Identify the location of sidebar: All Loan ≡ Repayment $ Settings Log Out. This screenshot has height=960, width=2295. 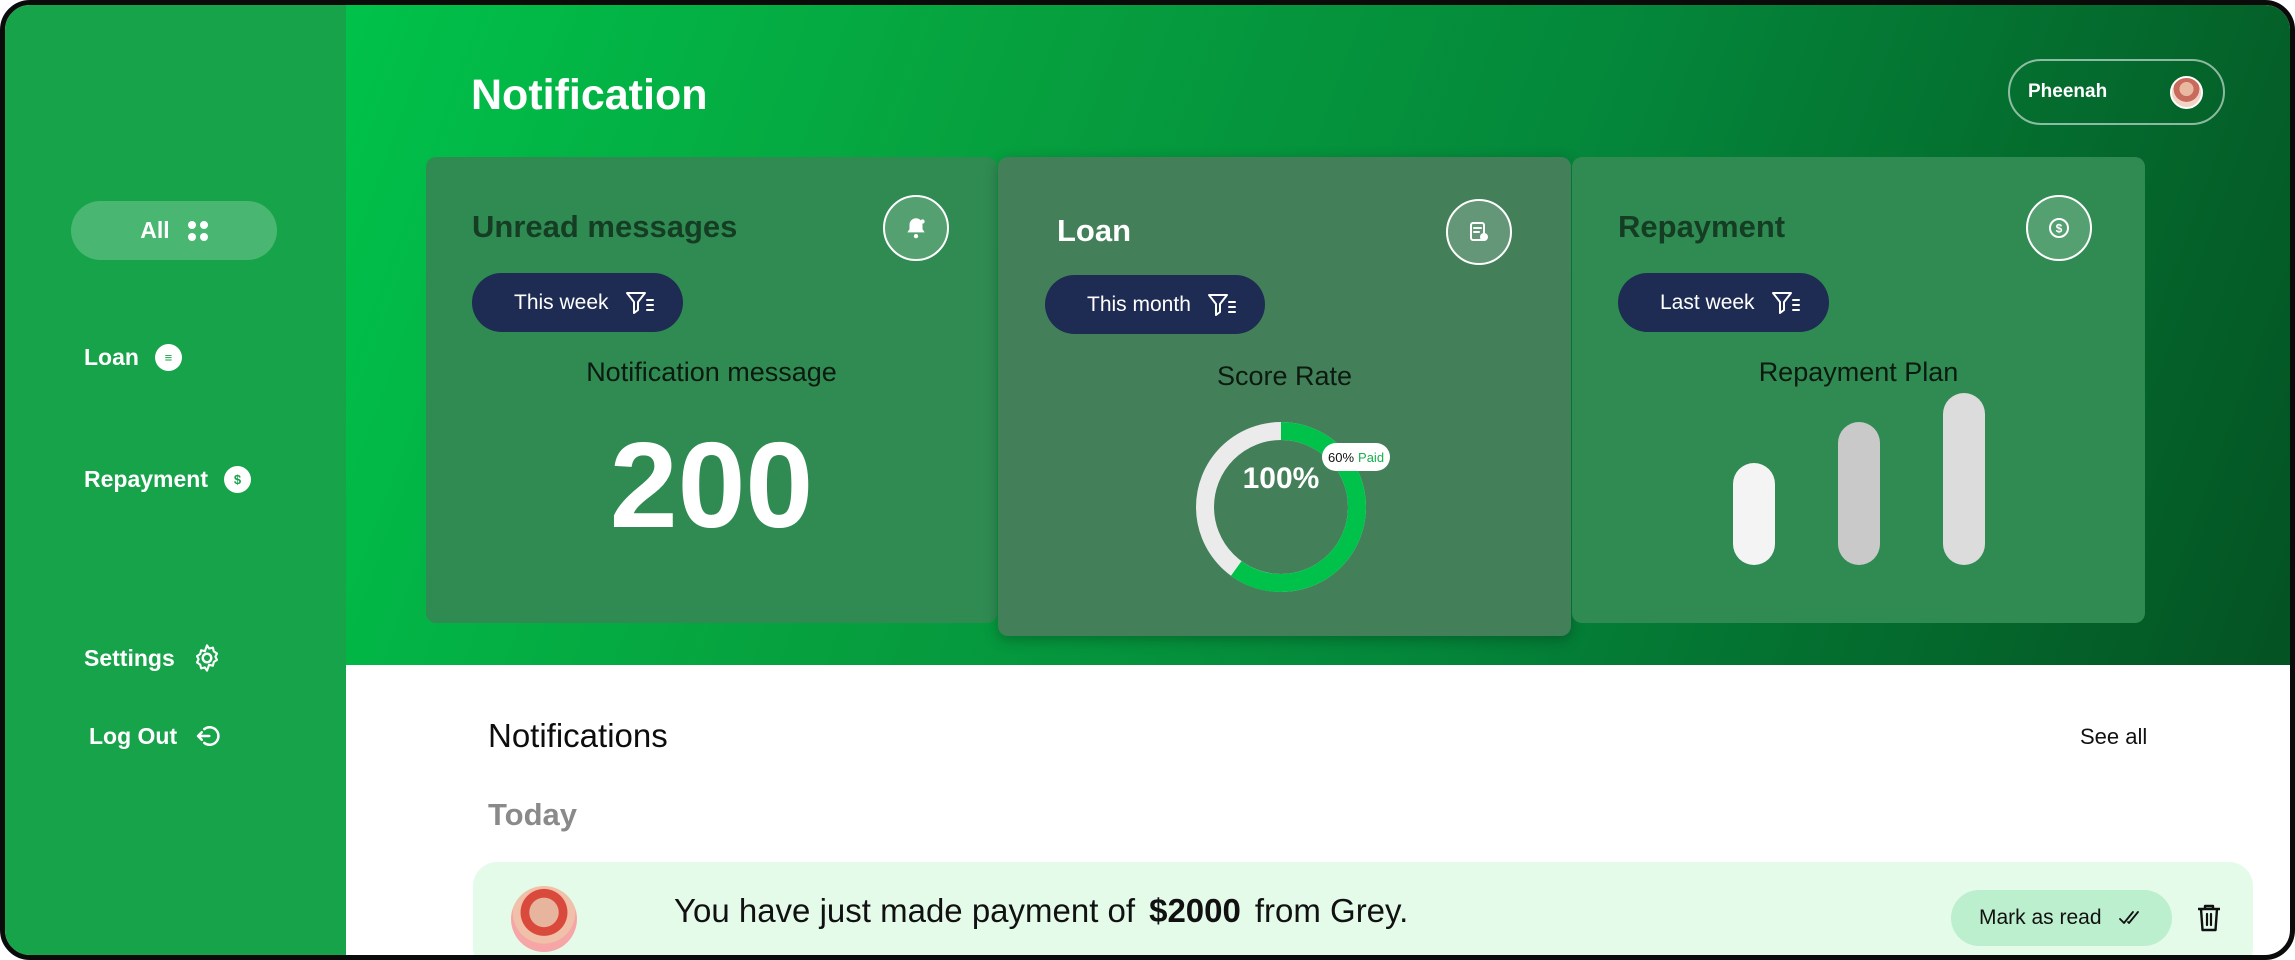
(175, 480).